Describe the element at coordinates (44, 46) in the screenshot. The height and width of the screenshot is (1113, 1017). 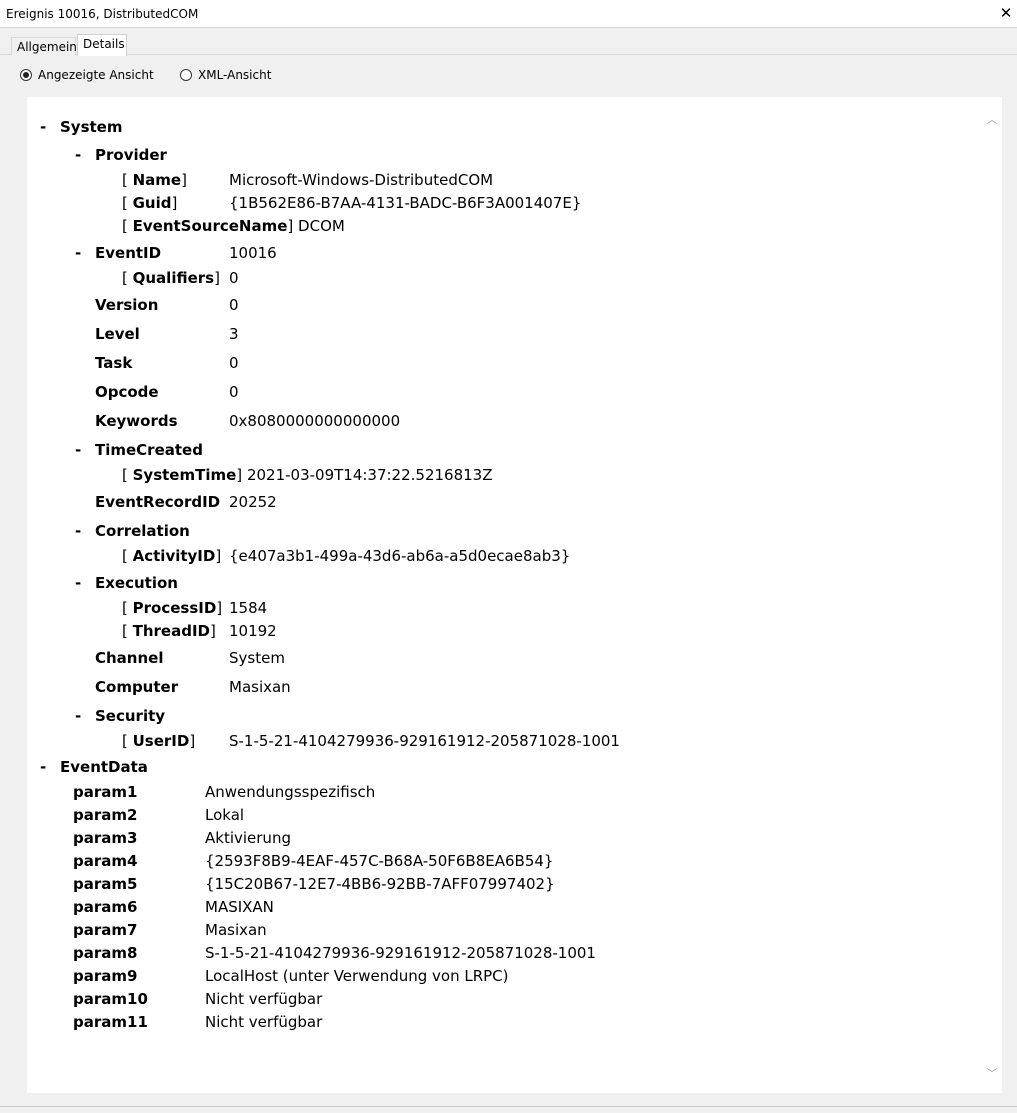
I see `tab-allgemein: Allgemein` at that location.